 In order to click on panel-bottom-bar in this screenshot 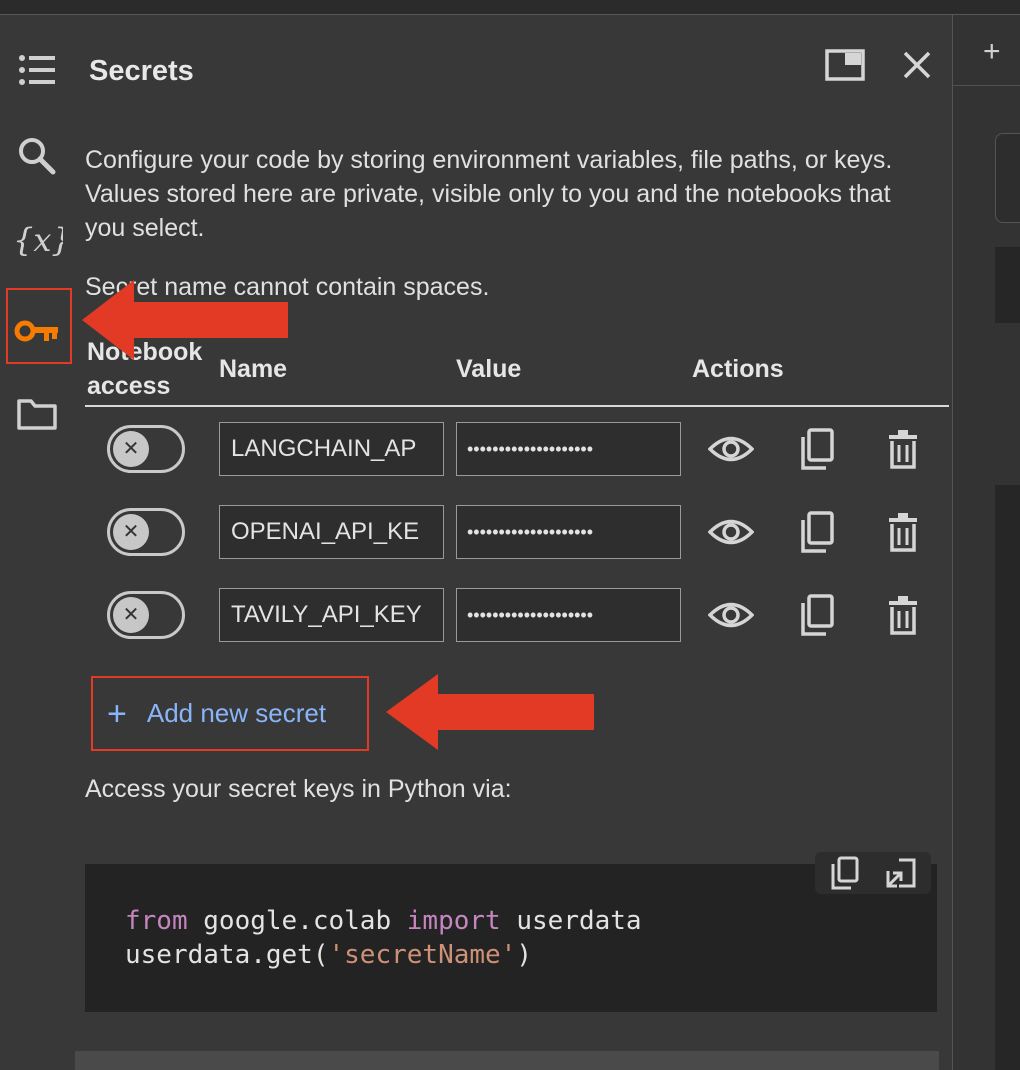, I will do `click(507, 1060)`.